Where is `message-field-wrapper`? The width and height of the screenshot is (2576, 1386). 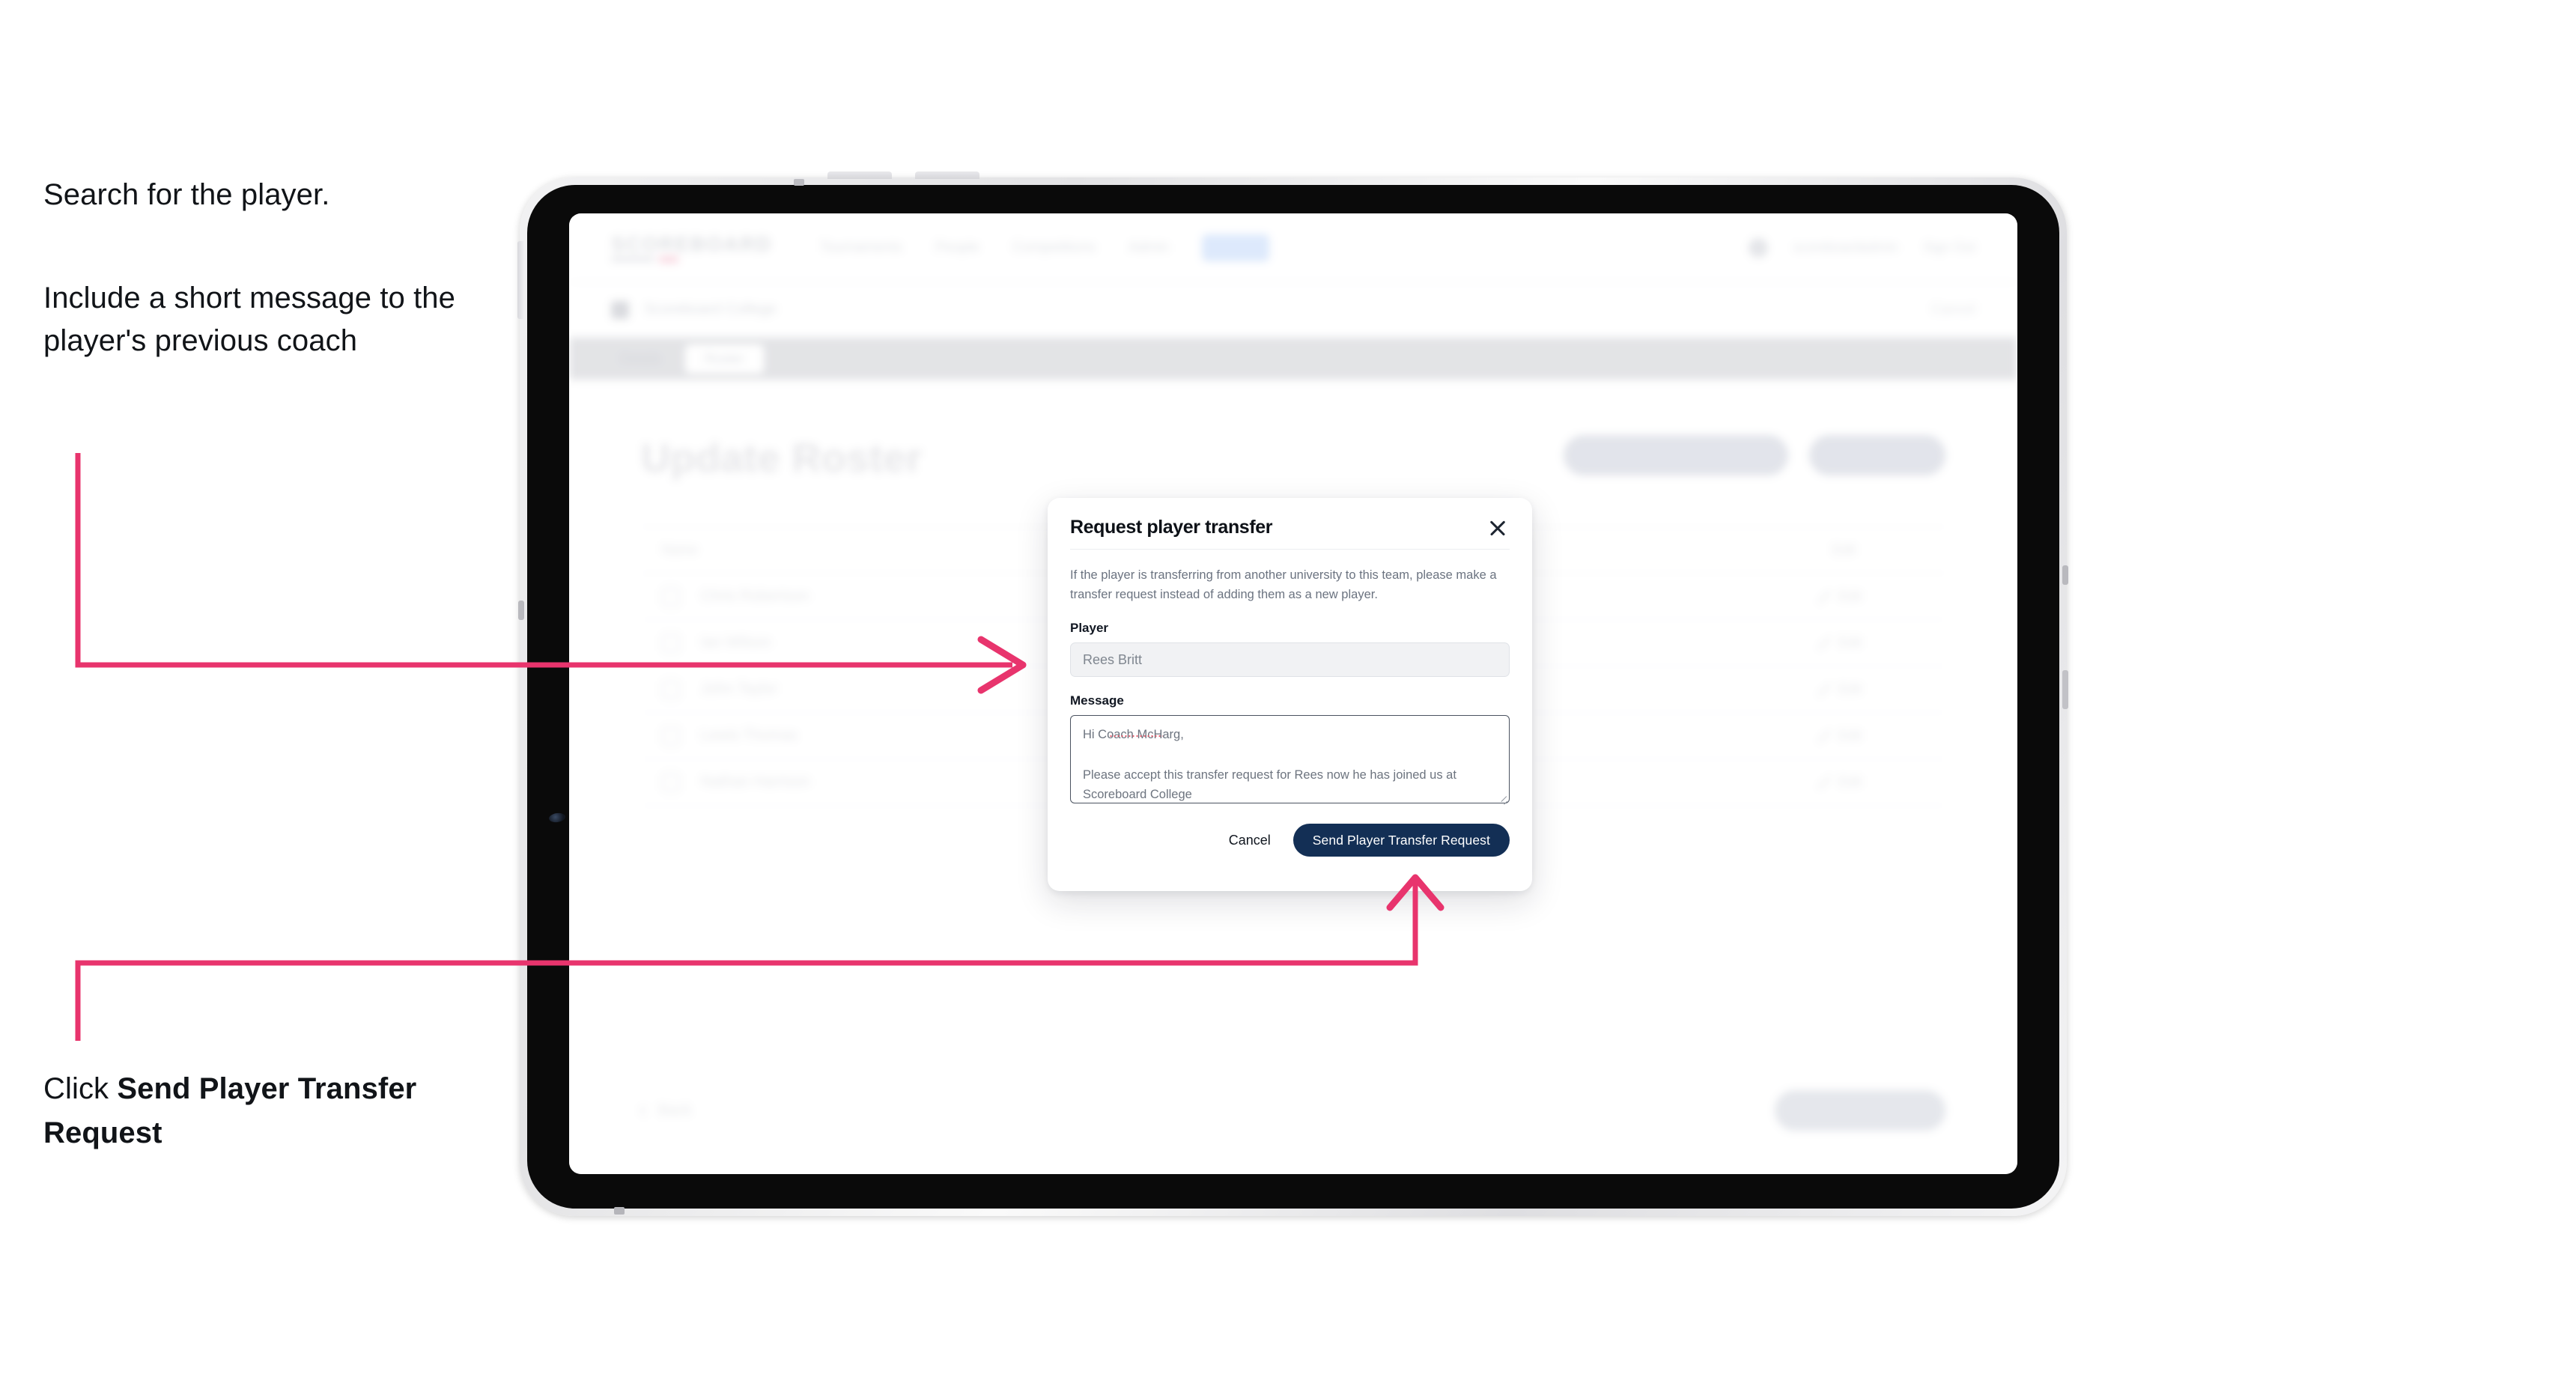
message-field-wrapper is located at coordinates (1290, 761).